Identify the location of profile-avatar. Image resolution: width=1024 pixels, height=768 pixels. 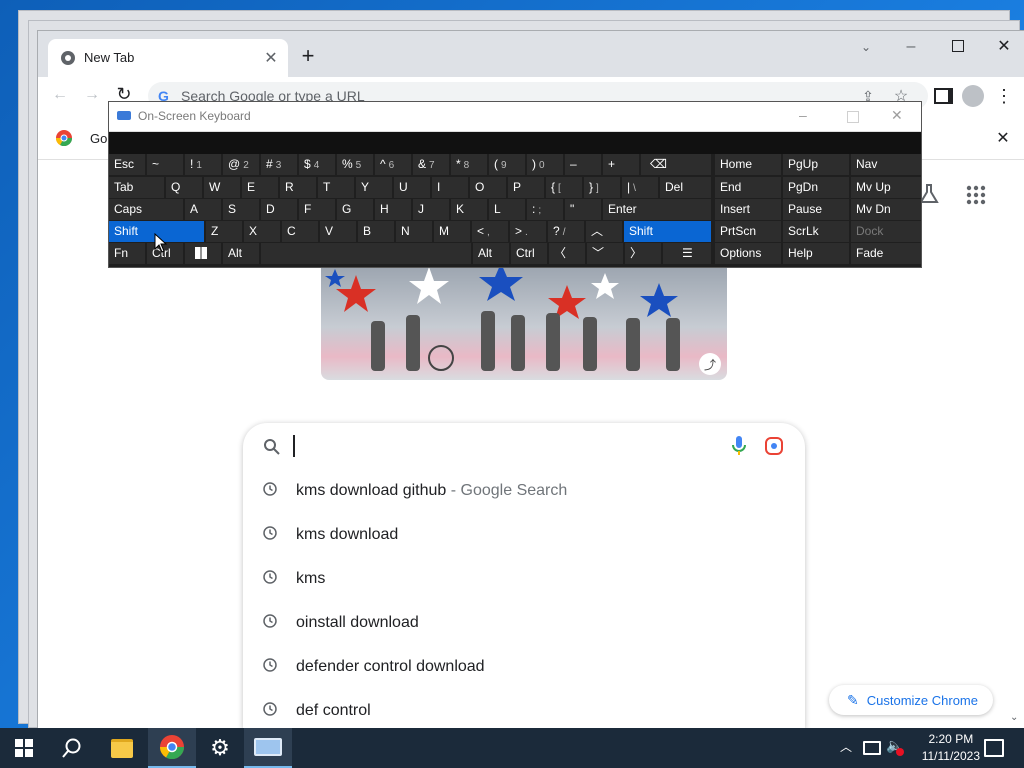
(973, 96).